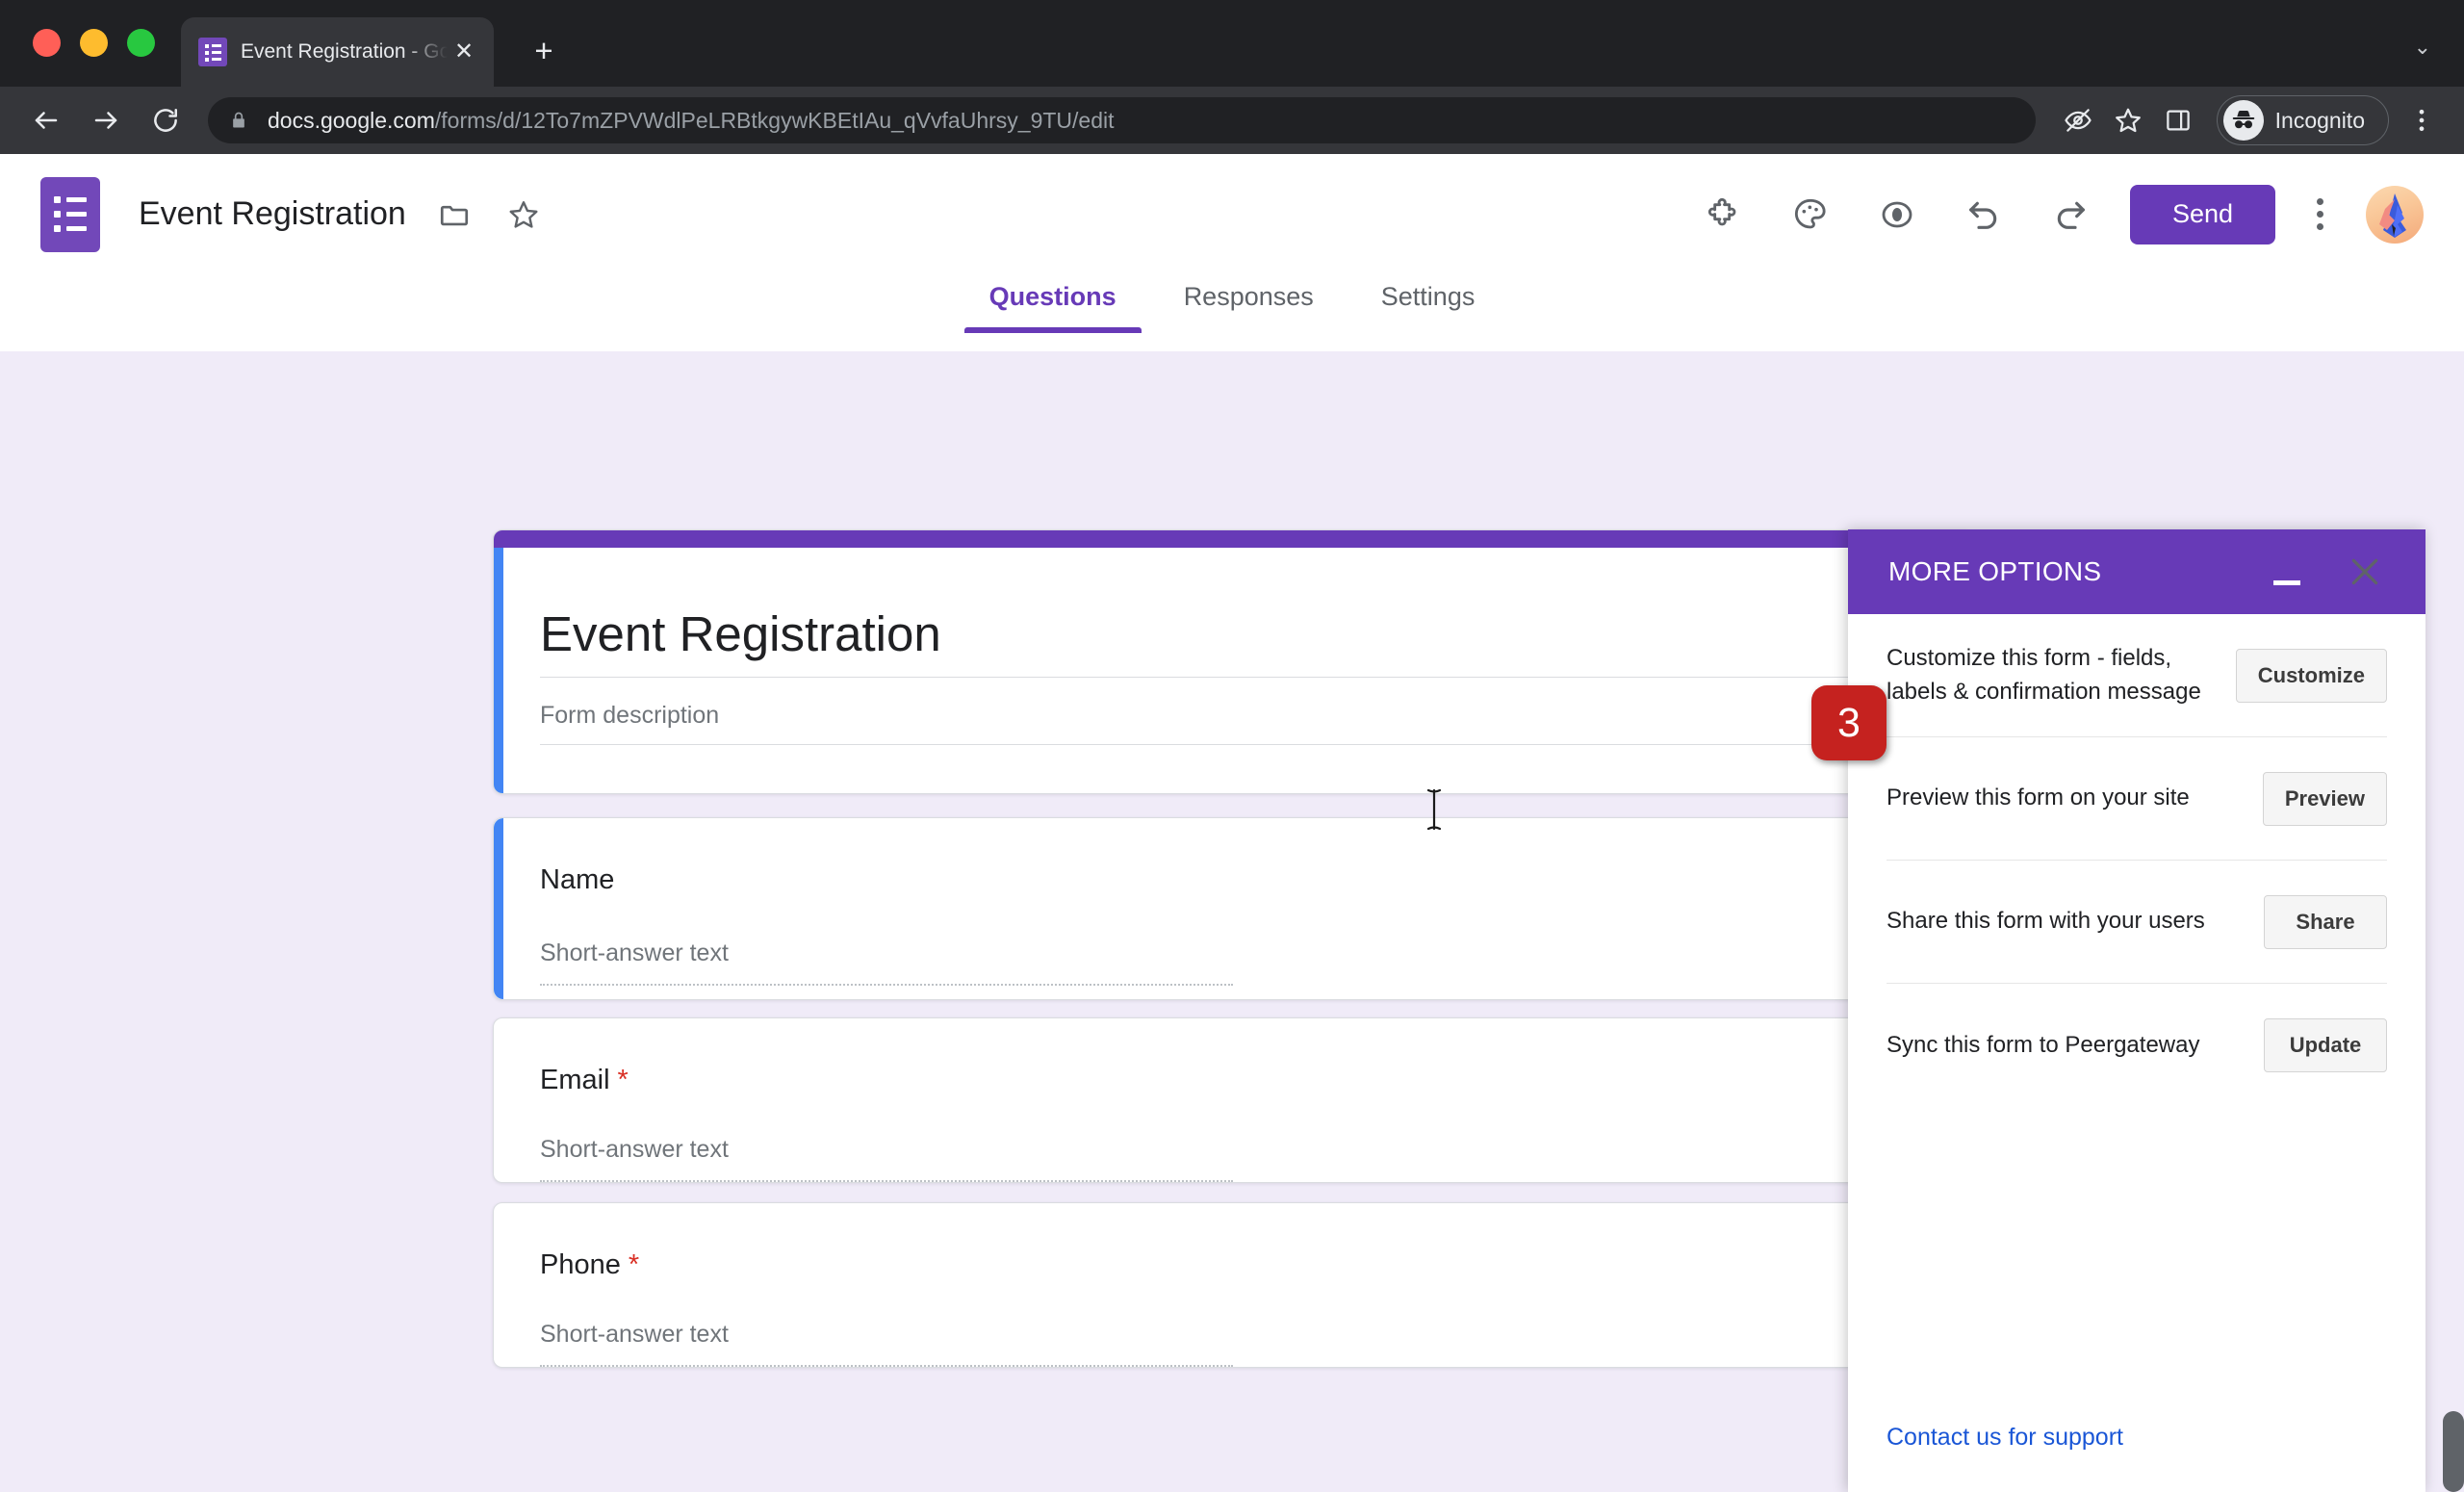  I want to click on maximize-window-button, so click(141, 43).